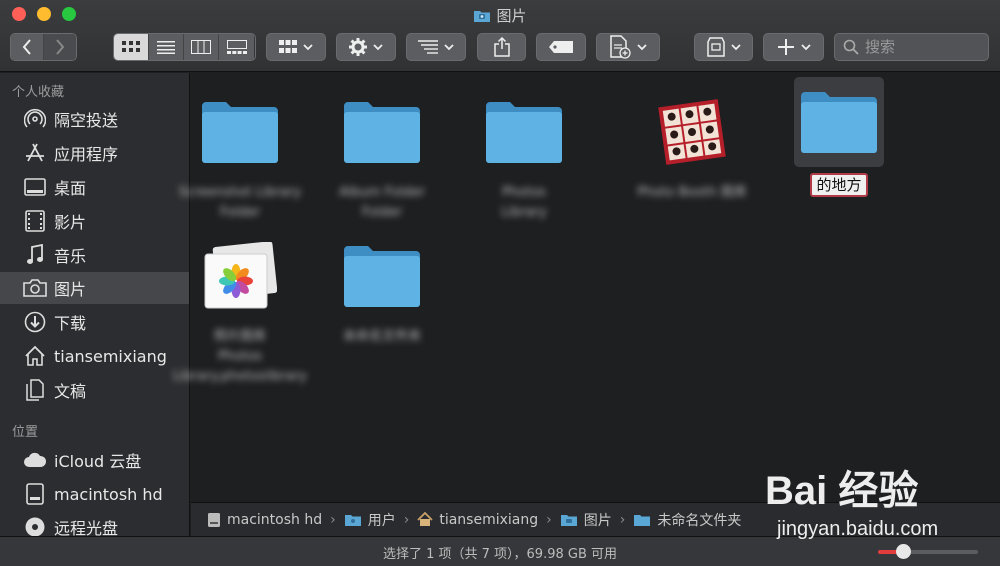  I want to click on file-name: 照片图库 Photos Library.photoslibrary, so click(240, 356).